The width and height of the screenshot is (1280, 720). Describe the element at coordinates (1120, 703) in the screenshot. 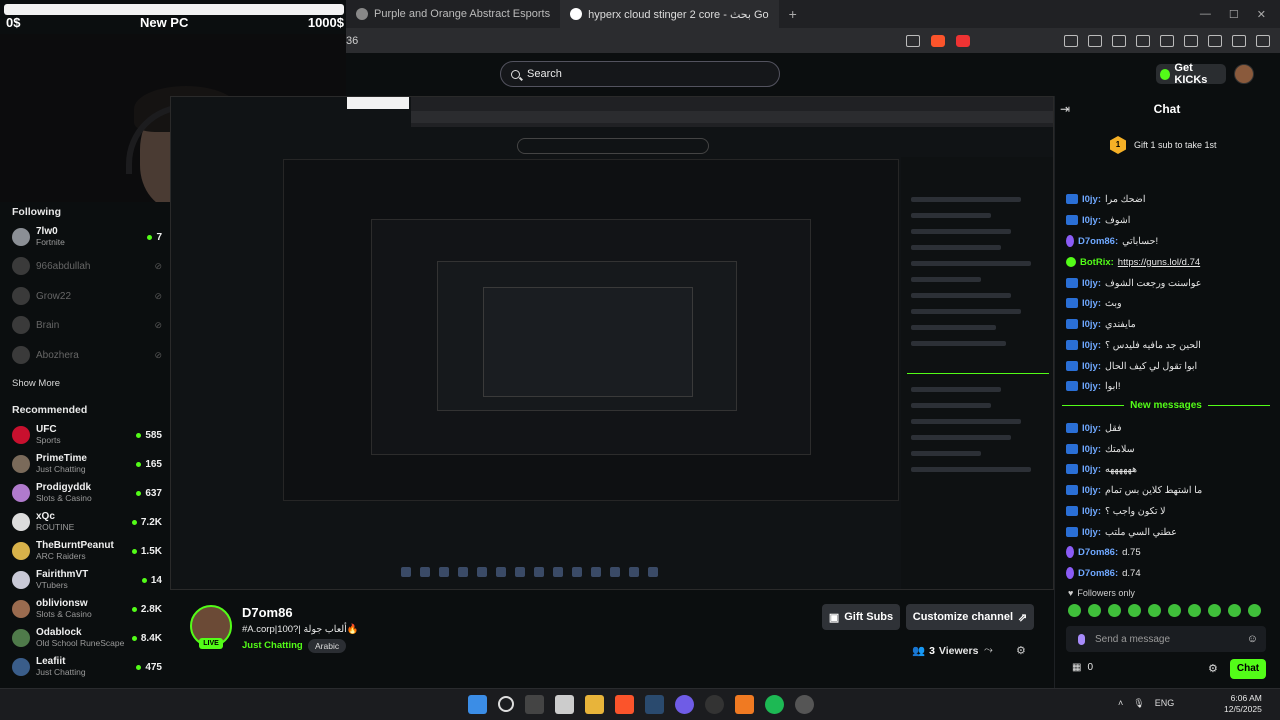

I see `chevron-up-icon: ˄` at that location.